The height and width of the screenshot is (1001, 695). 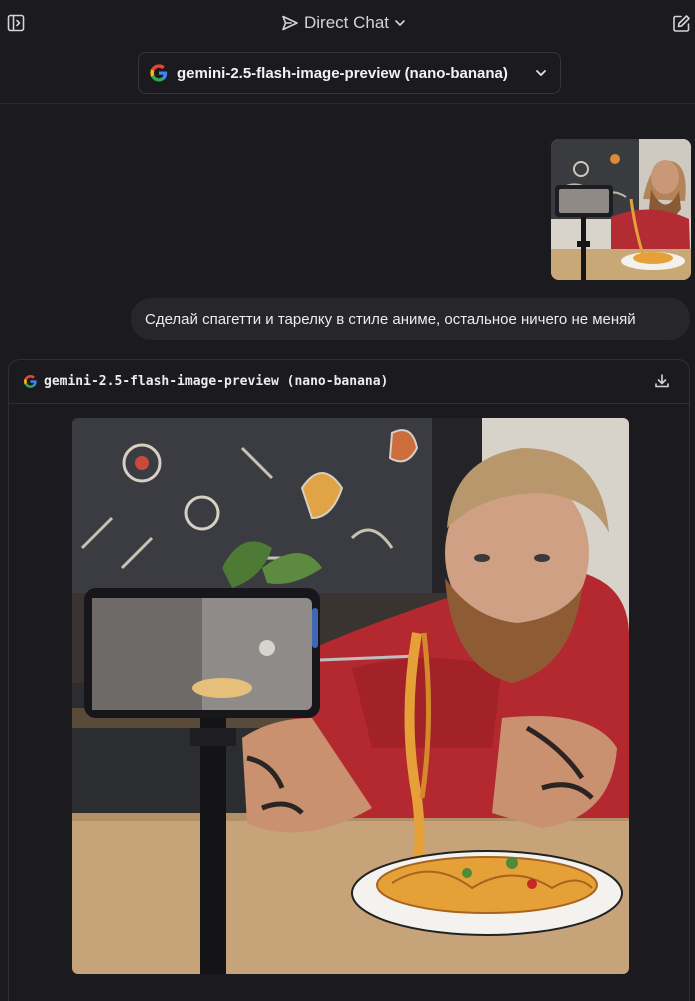 I want to click on chat-mode-dropdown: Direct Chat, so click(x=343, y=23).